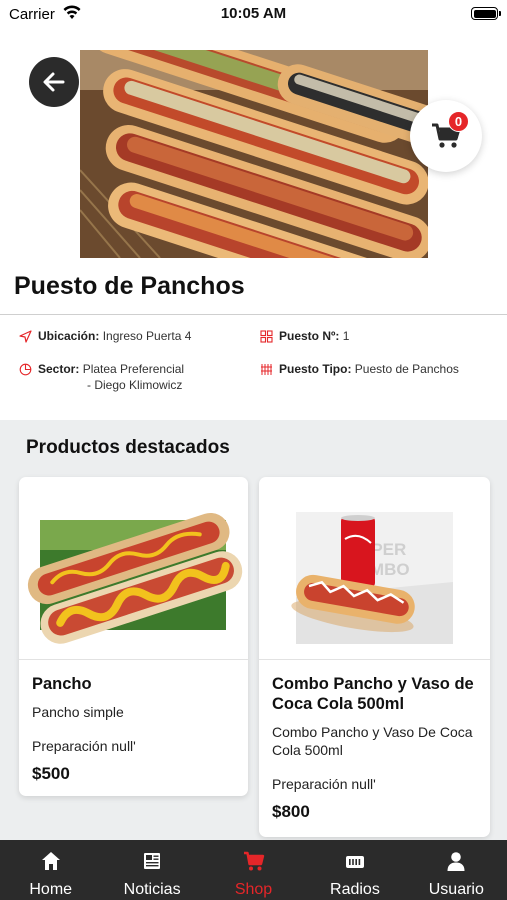  Describe the element at coordinates (147, 336) in the screenshot. I see `ubicacion-value: Ingreso Puerta 4` at that location.